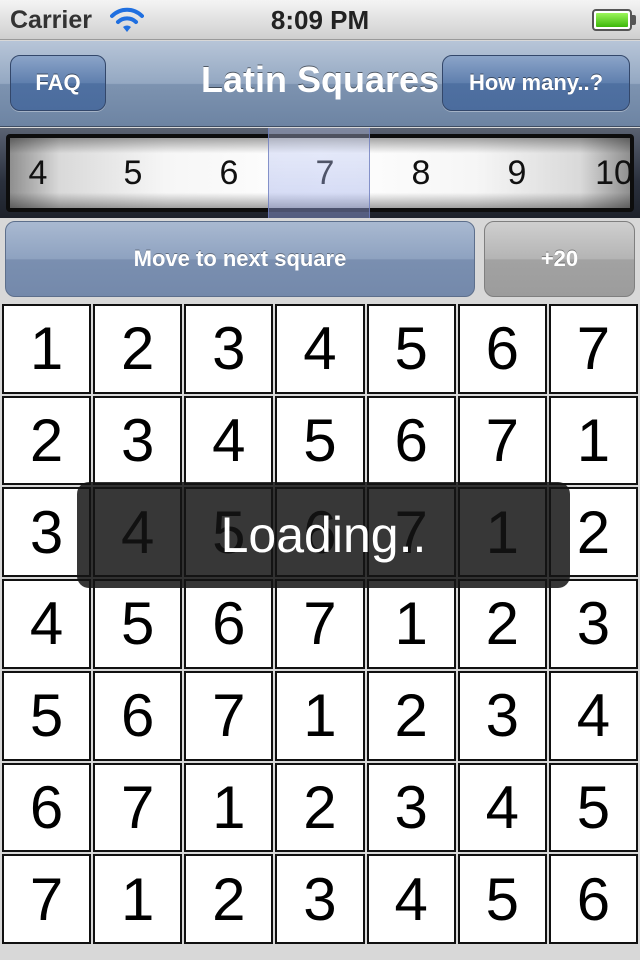 Image resolution: width=640 pixels, height=960 pixels. Describe the element at coordinates (536, 83) in the screenshot. I see `how-many-button: How many..?` at that location.